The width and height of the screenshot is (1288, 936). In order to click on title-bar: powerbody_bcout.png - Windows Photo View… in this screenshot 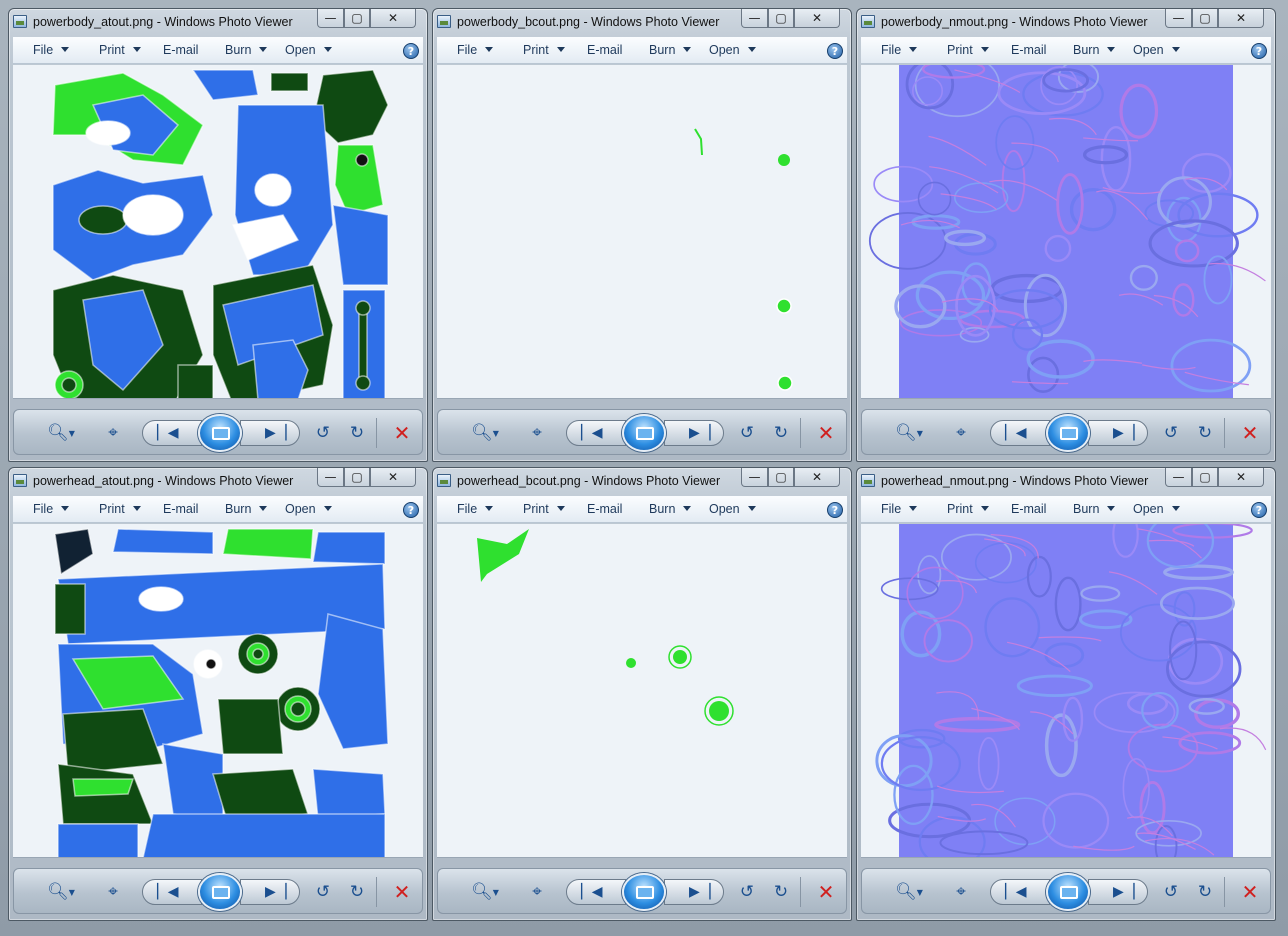, I will do `click(642, 23)`.